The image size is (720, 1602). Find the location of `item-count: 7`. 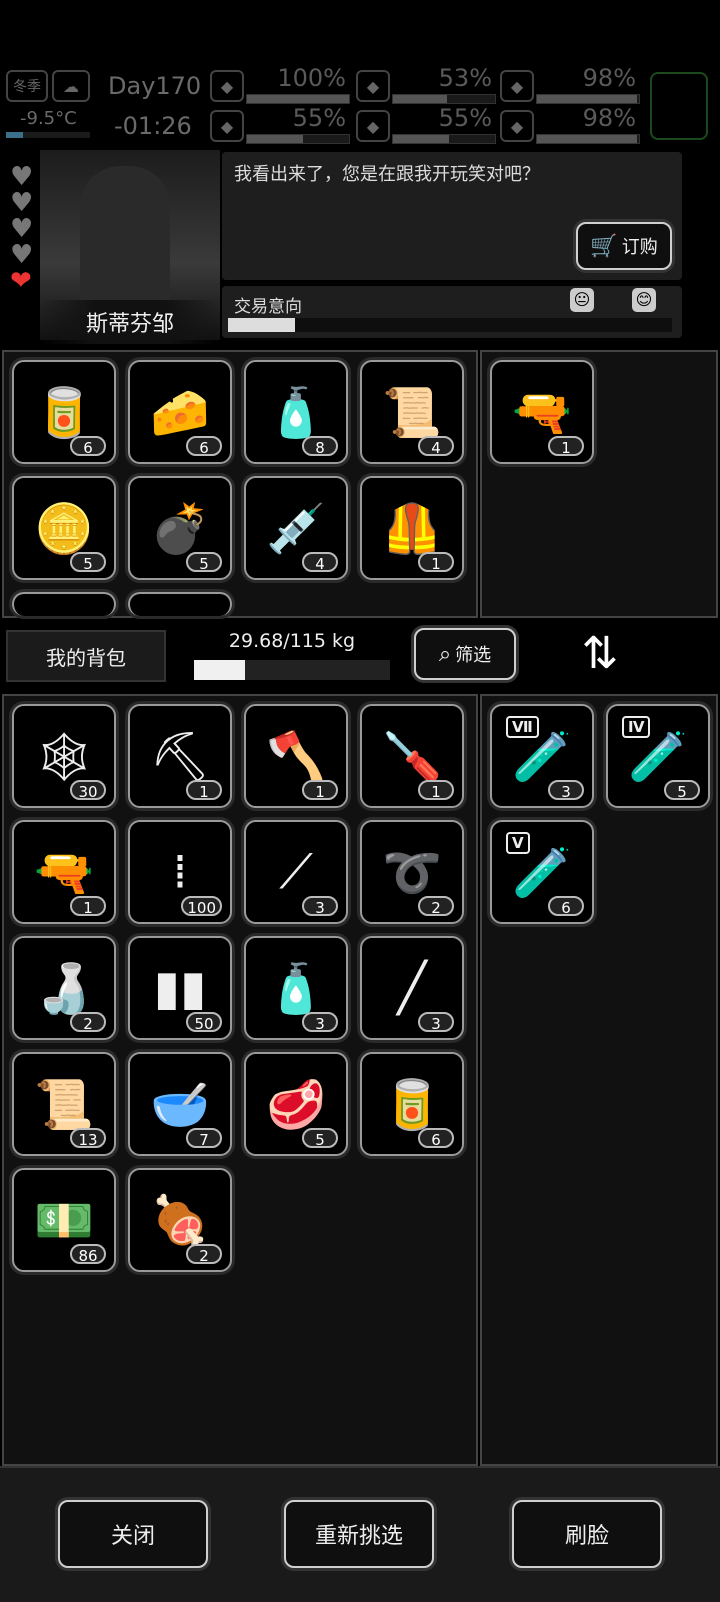

item-count: 7 is located at coordinates (204, 1138).